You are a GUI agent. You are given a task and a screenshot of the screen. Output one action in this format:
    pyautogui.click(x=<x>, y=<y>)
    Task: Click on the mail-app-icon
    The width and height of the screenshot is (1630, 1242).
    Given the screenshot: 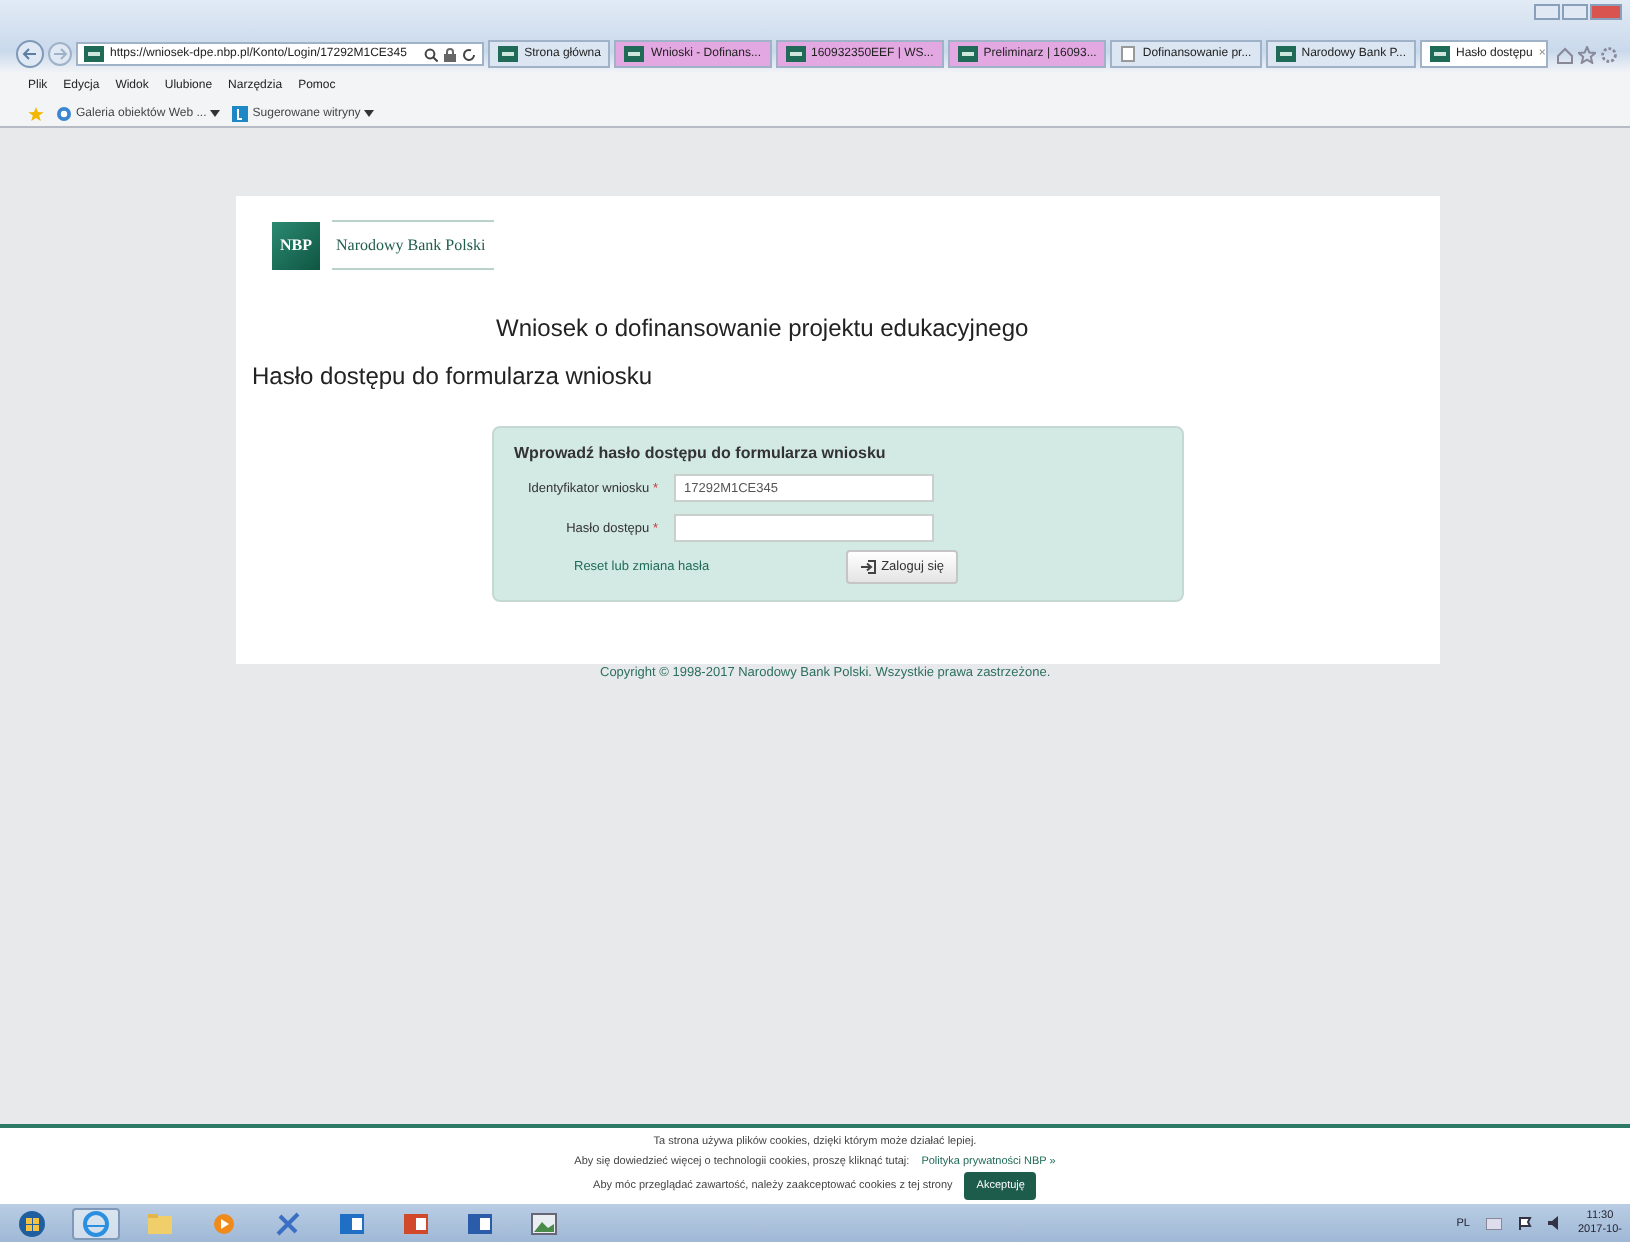 What is the action you would take?
    pyautogui.click(x=352, y=1223)
    